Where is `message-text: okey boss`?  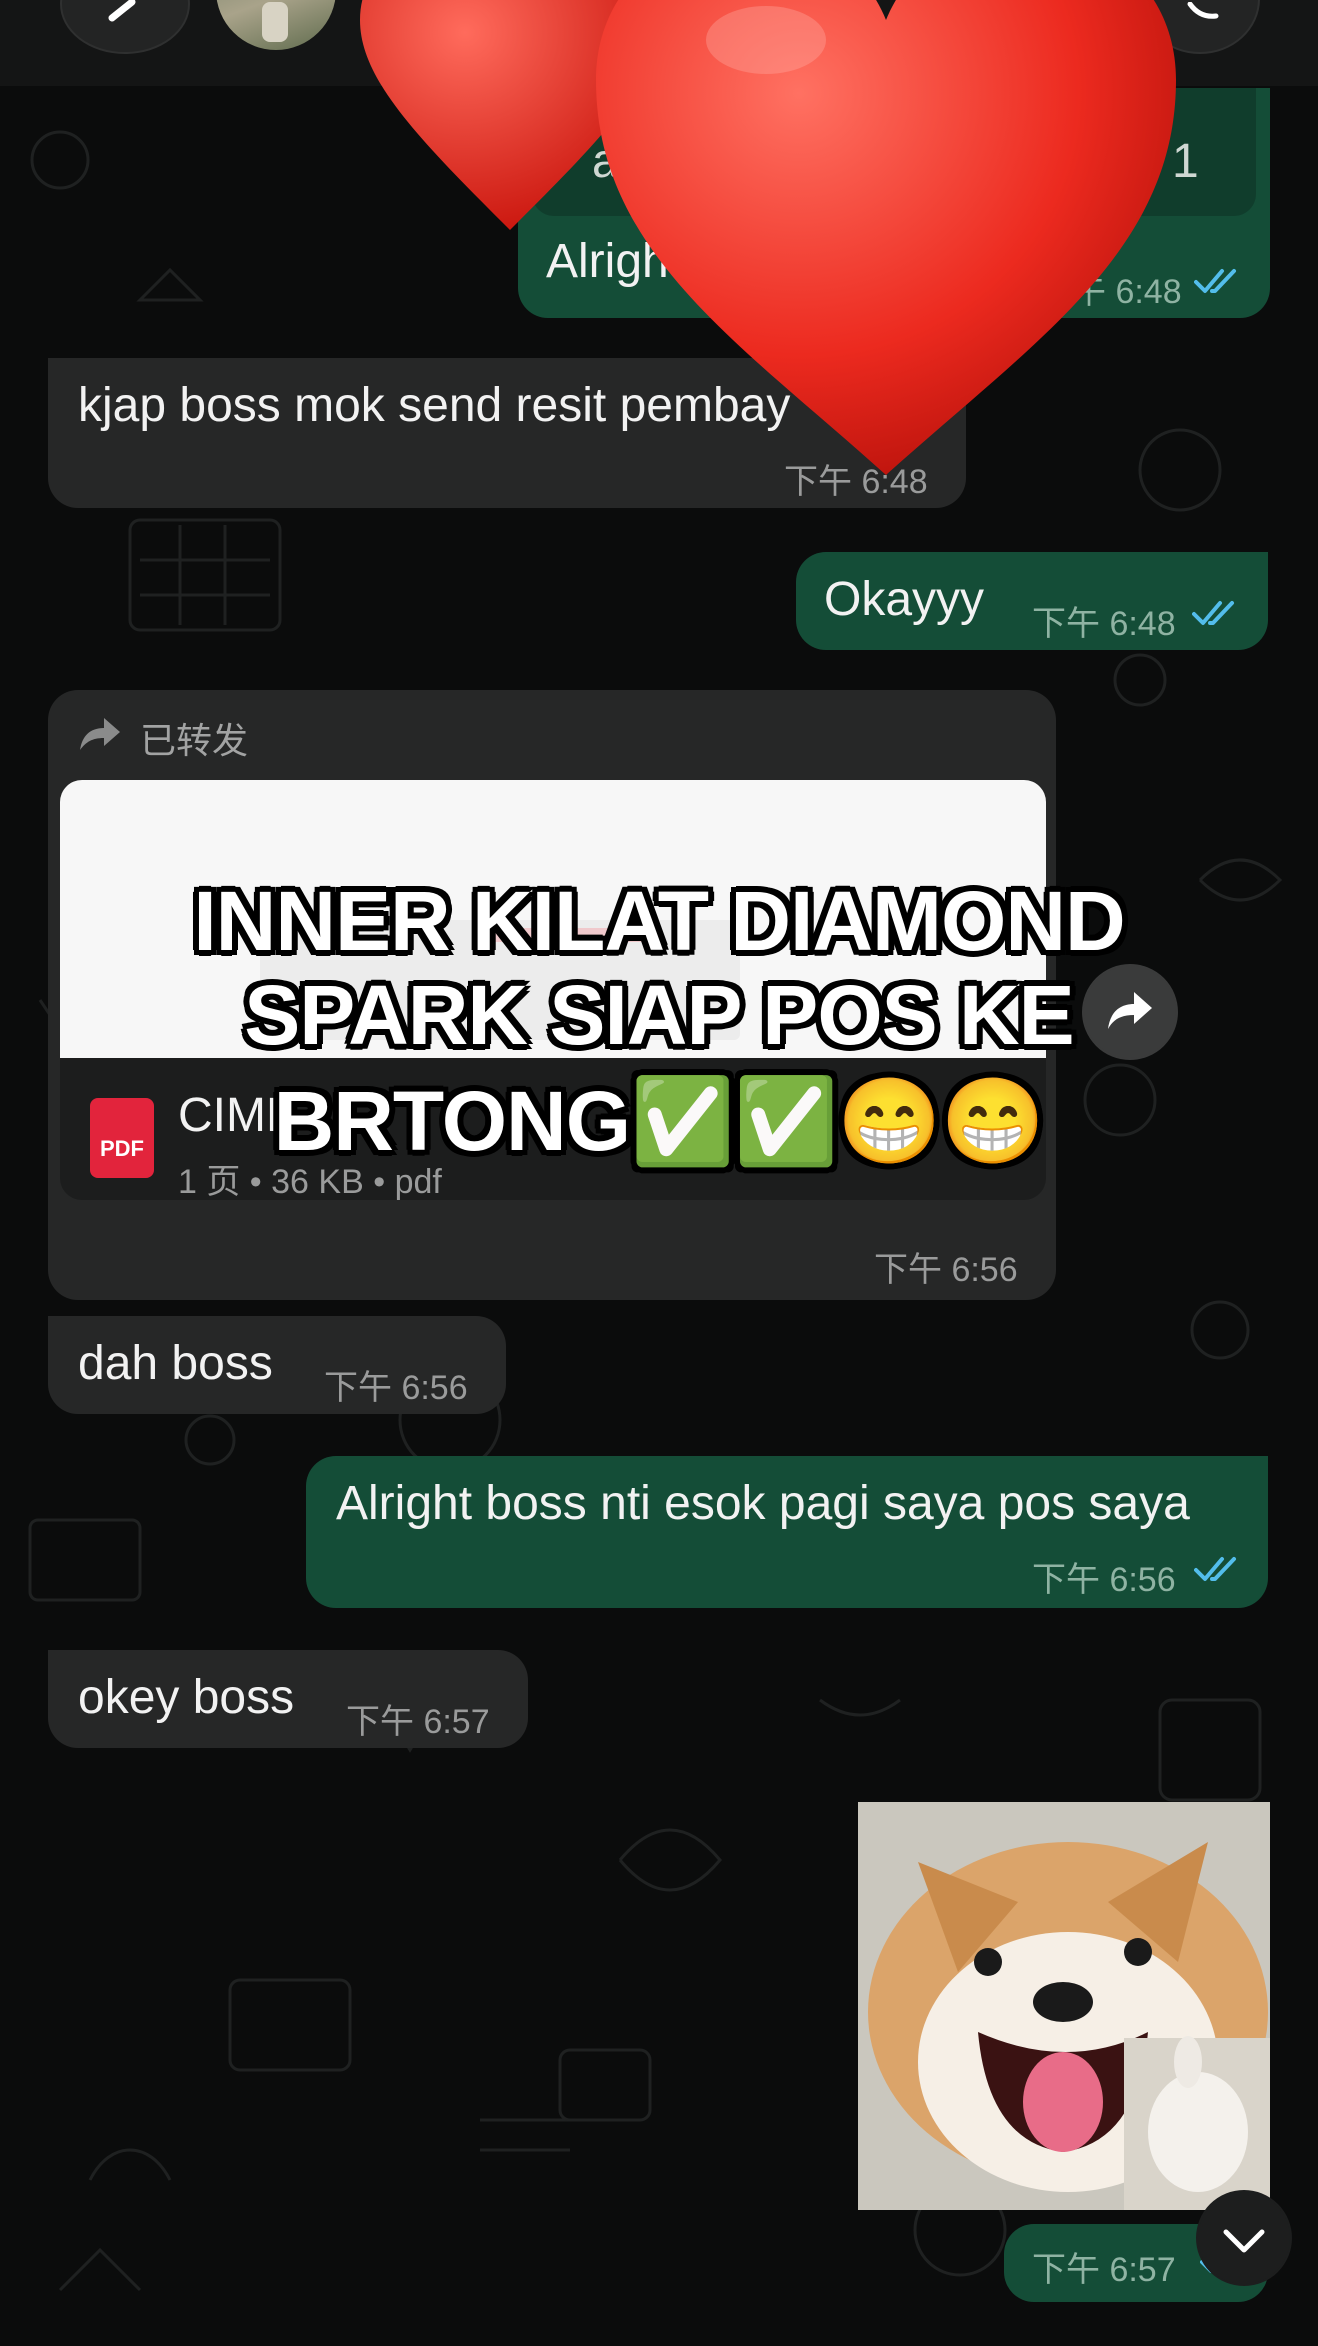 message-text: okey boss is located at coordinates (186, 1697).